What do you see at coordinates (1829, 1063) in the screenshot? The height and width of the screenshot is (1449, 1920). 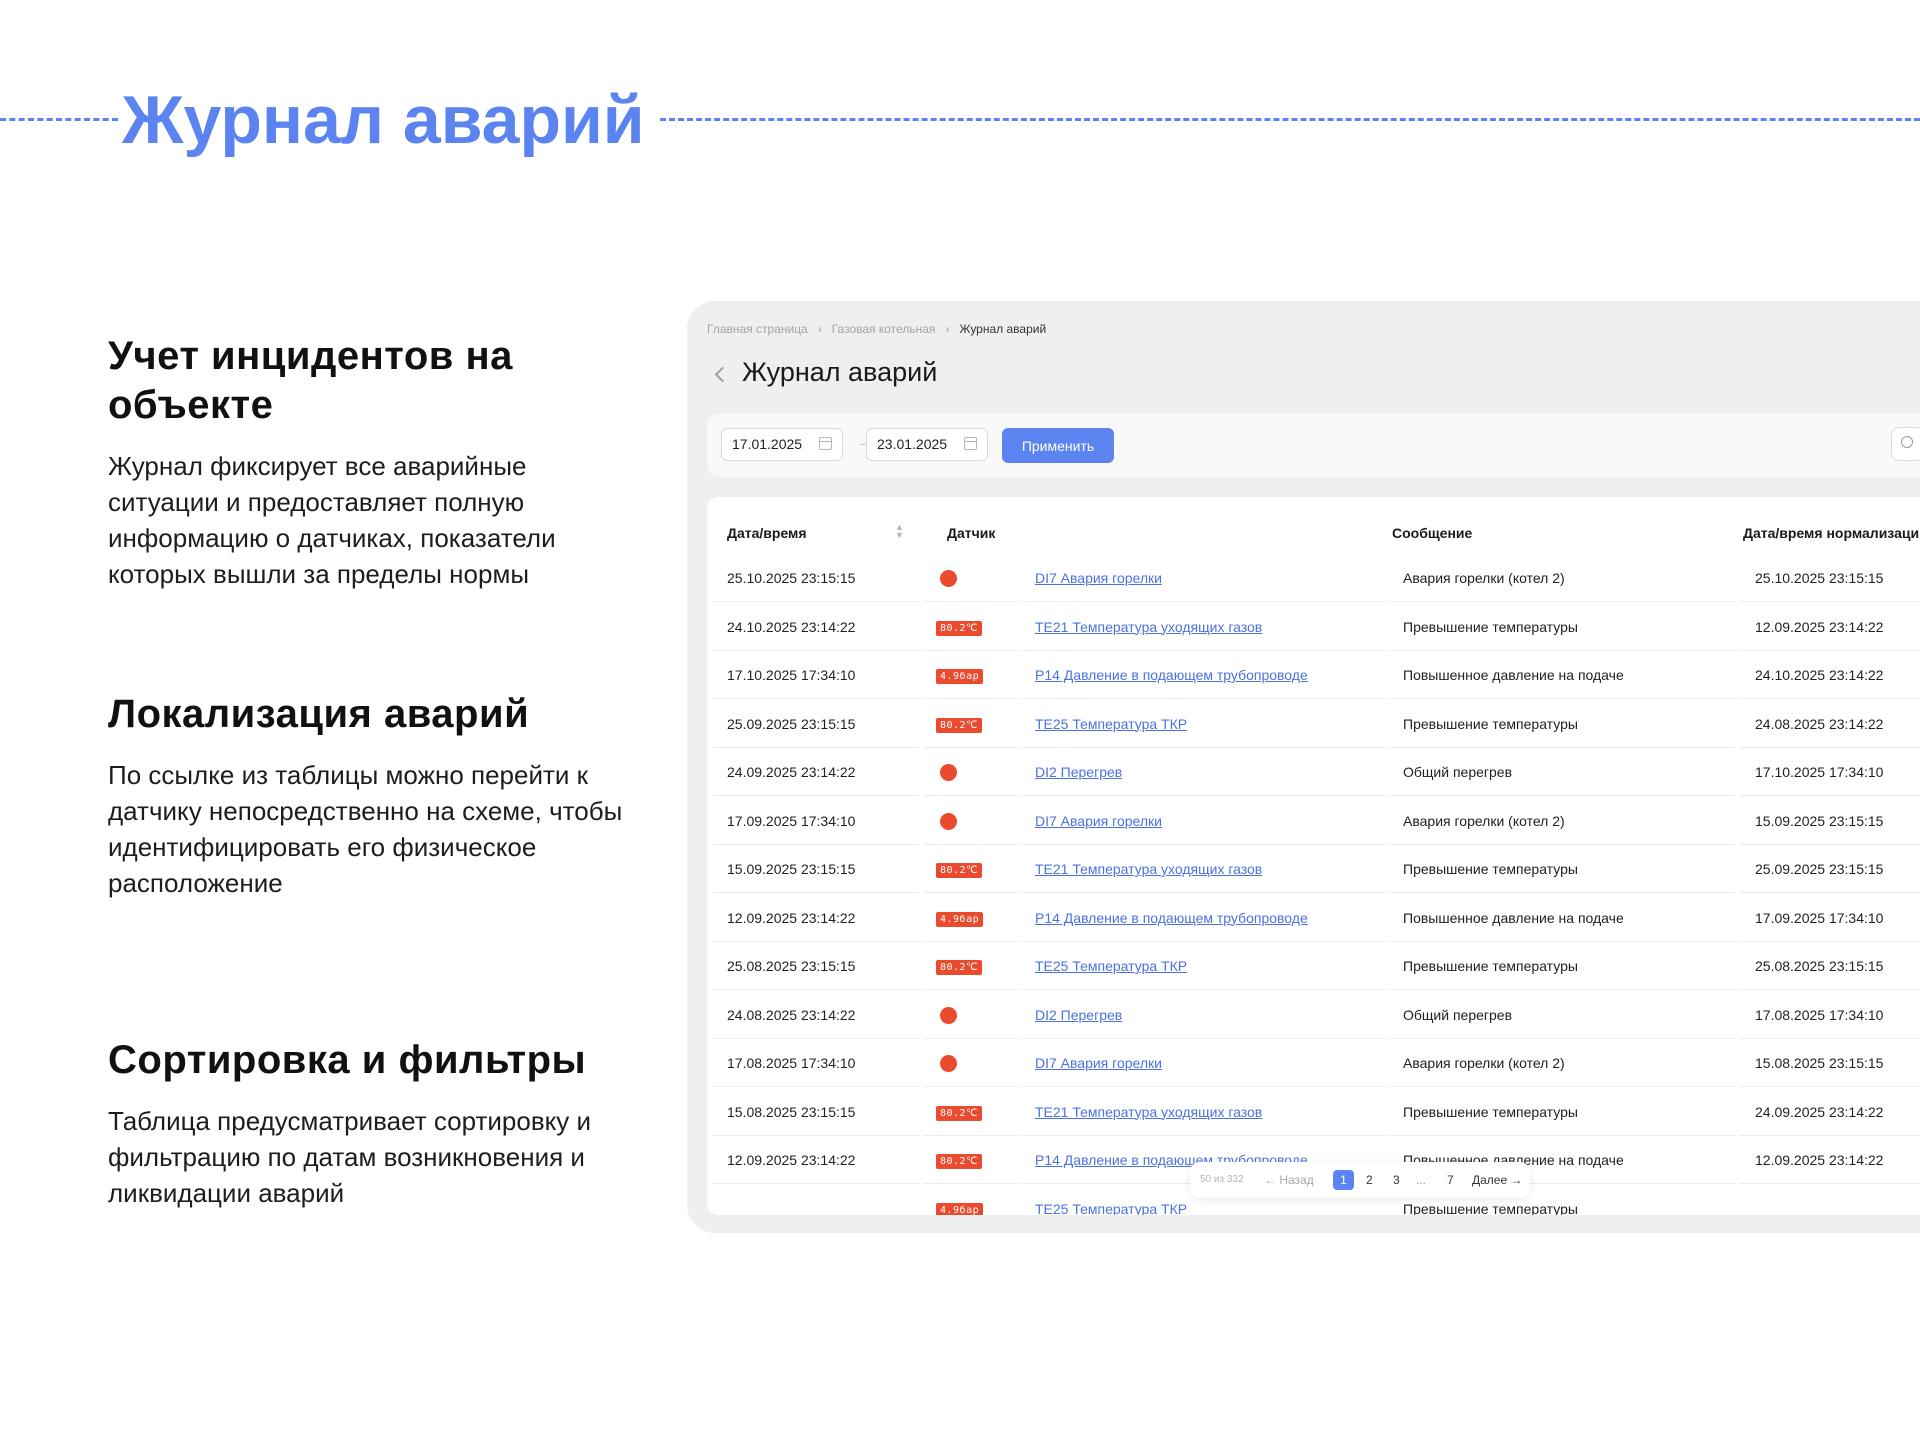 I see `cell-normalized: 15.08.2025 23:15:15` at bounding box center [1829, 1063].